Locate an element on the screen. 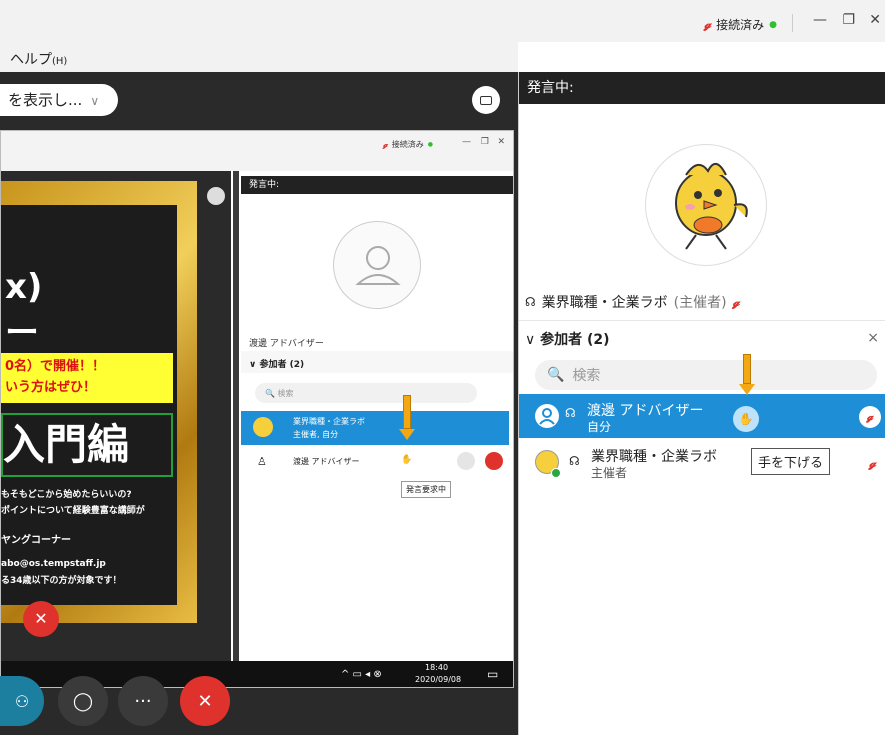 The image size is (885, 735). inner-participant-row: 業界職種・企業ラボ 主催者, 自分 is located at coordinates (375, 428).